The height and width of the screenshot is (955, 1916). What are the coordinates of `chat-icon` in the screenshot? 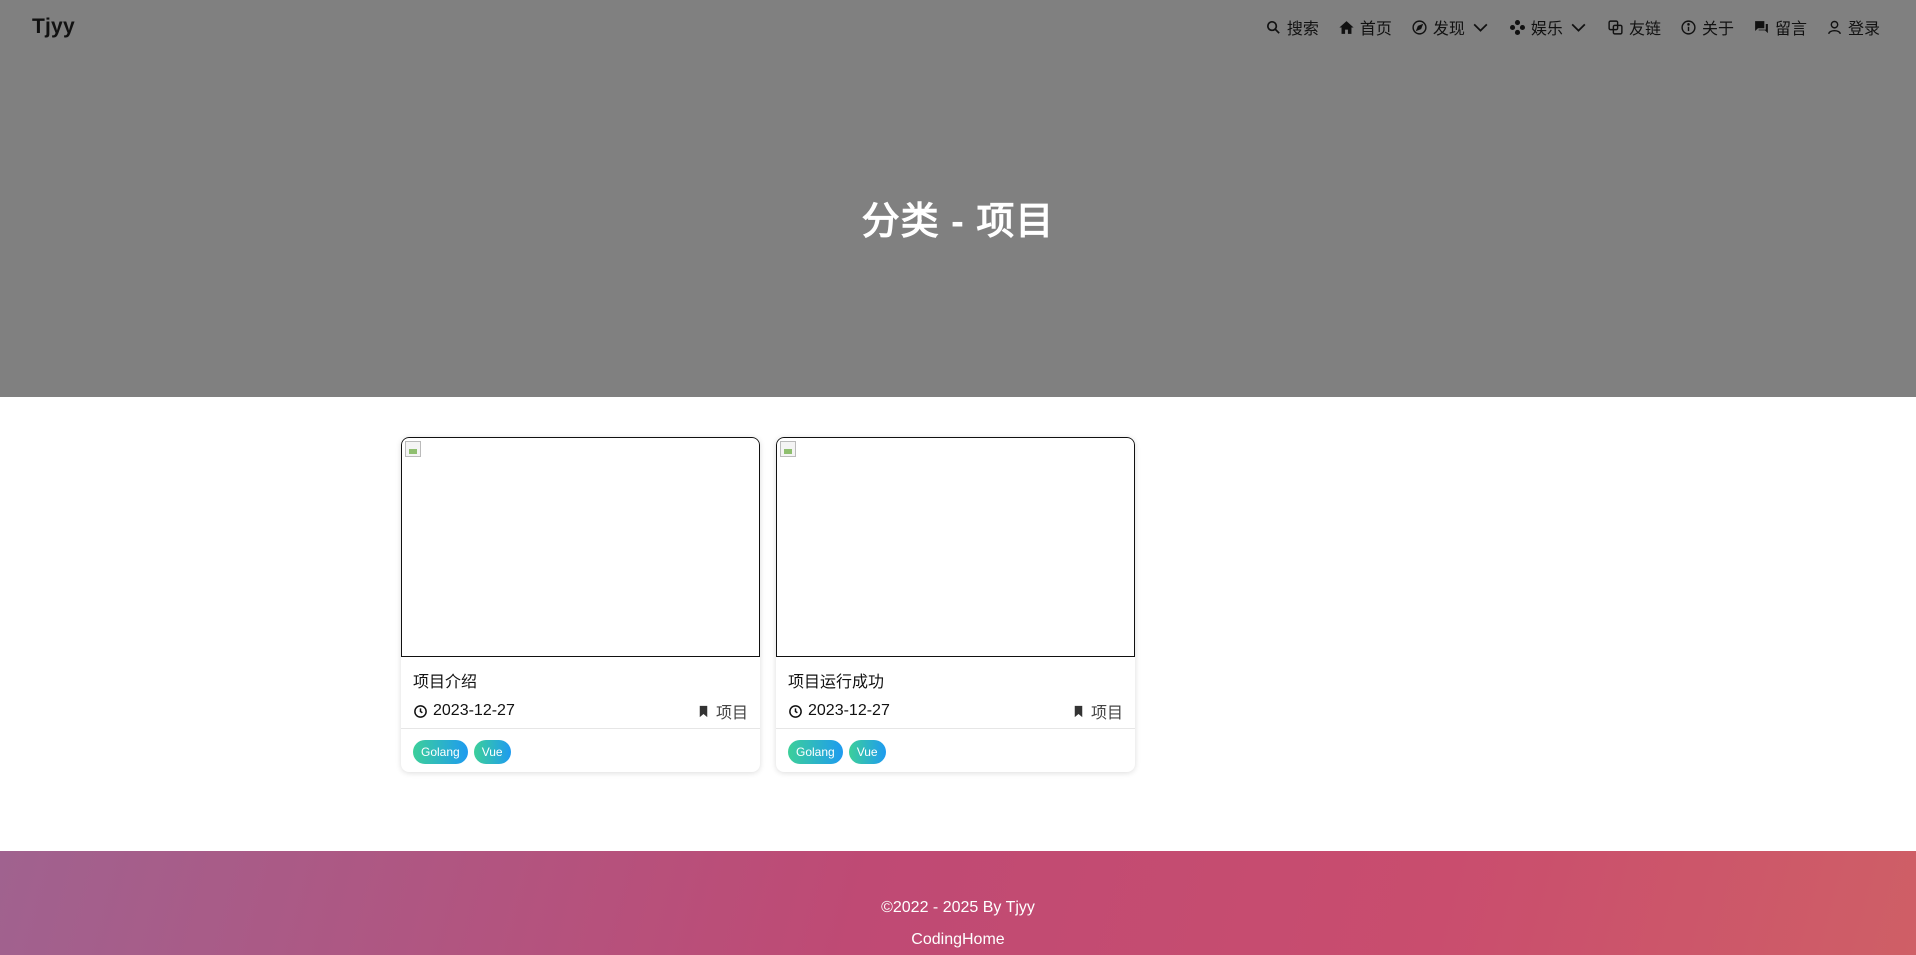 It's located at (1761, 27).